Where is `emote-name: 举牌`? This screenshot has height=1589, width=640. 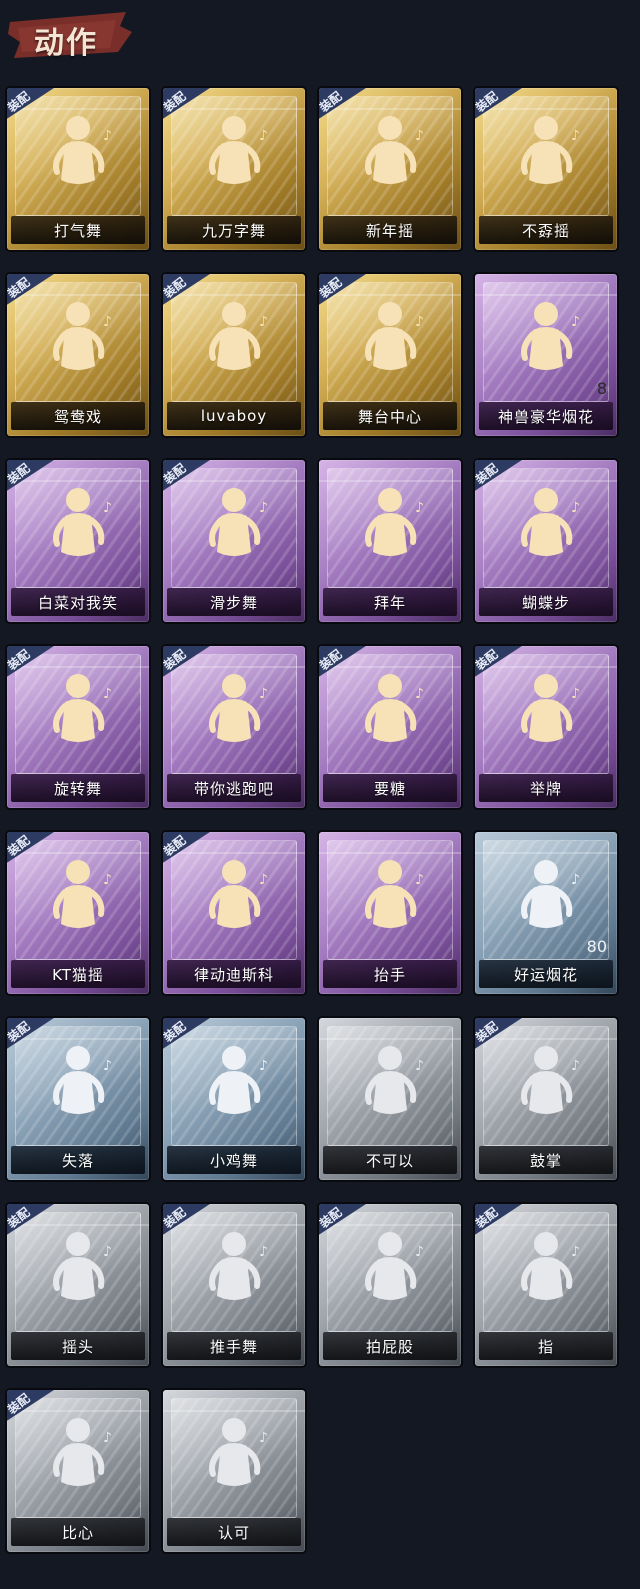 emote-name: 举牌 is located at coordinates (545, 788).